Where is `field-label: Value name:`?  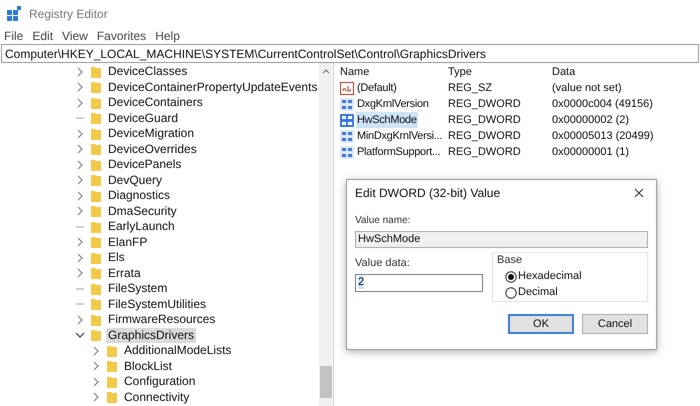
field-label: Value name: is located at coordinates (383, 221).